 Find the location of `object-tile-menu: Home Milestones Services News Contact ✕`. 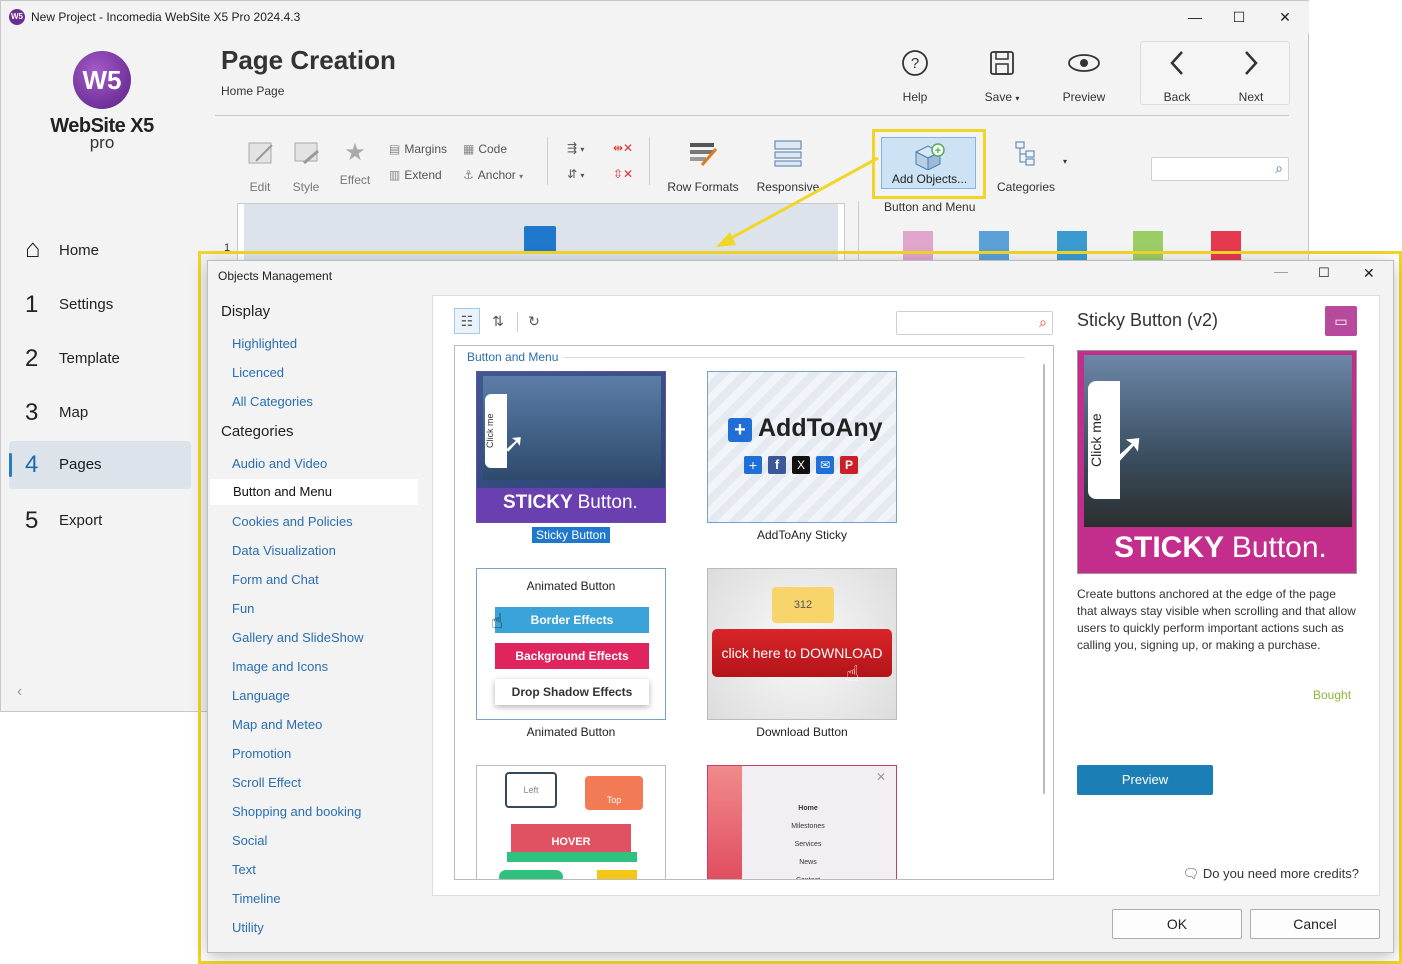

object-tile-menu: Home Milestones Services News Contact ✕ is located at coordinates (802, 822).